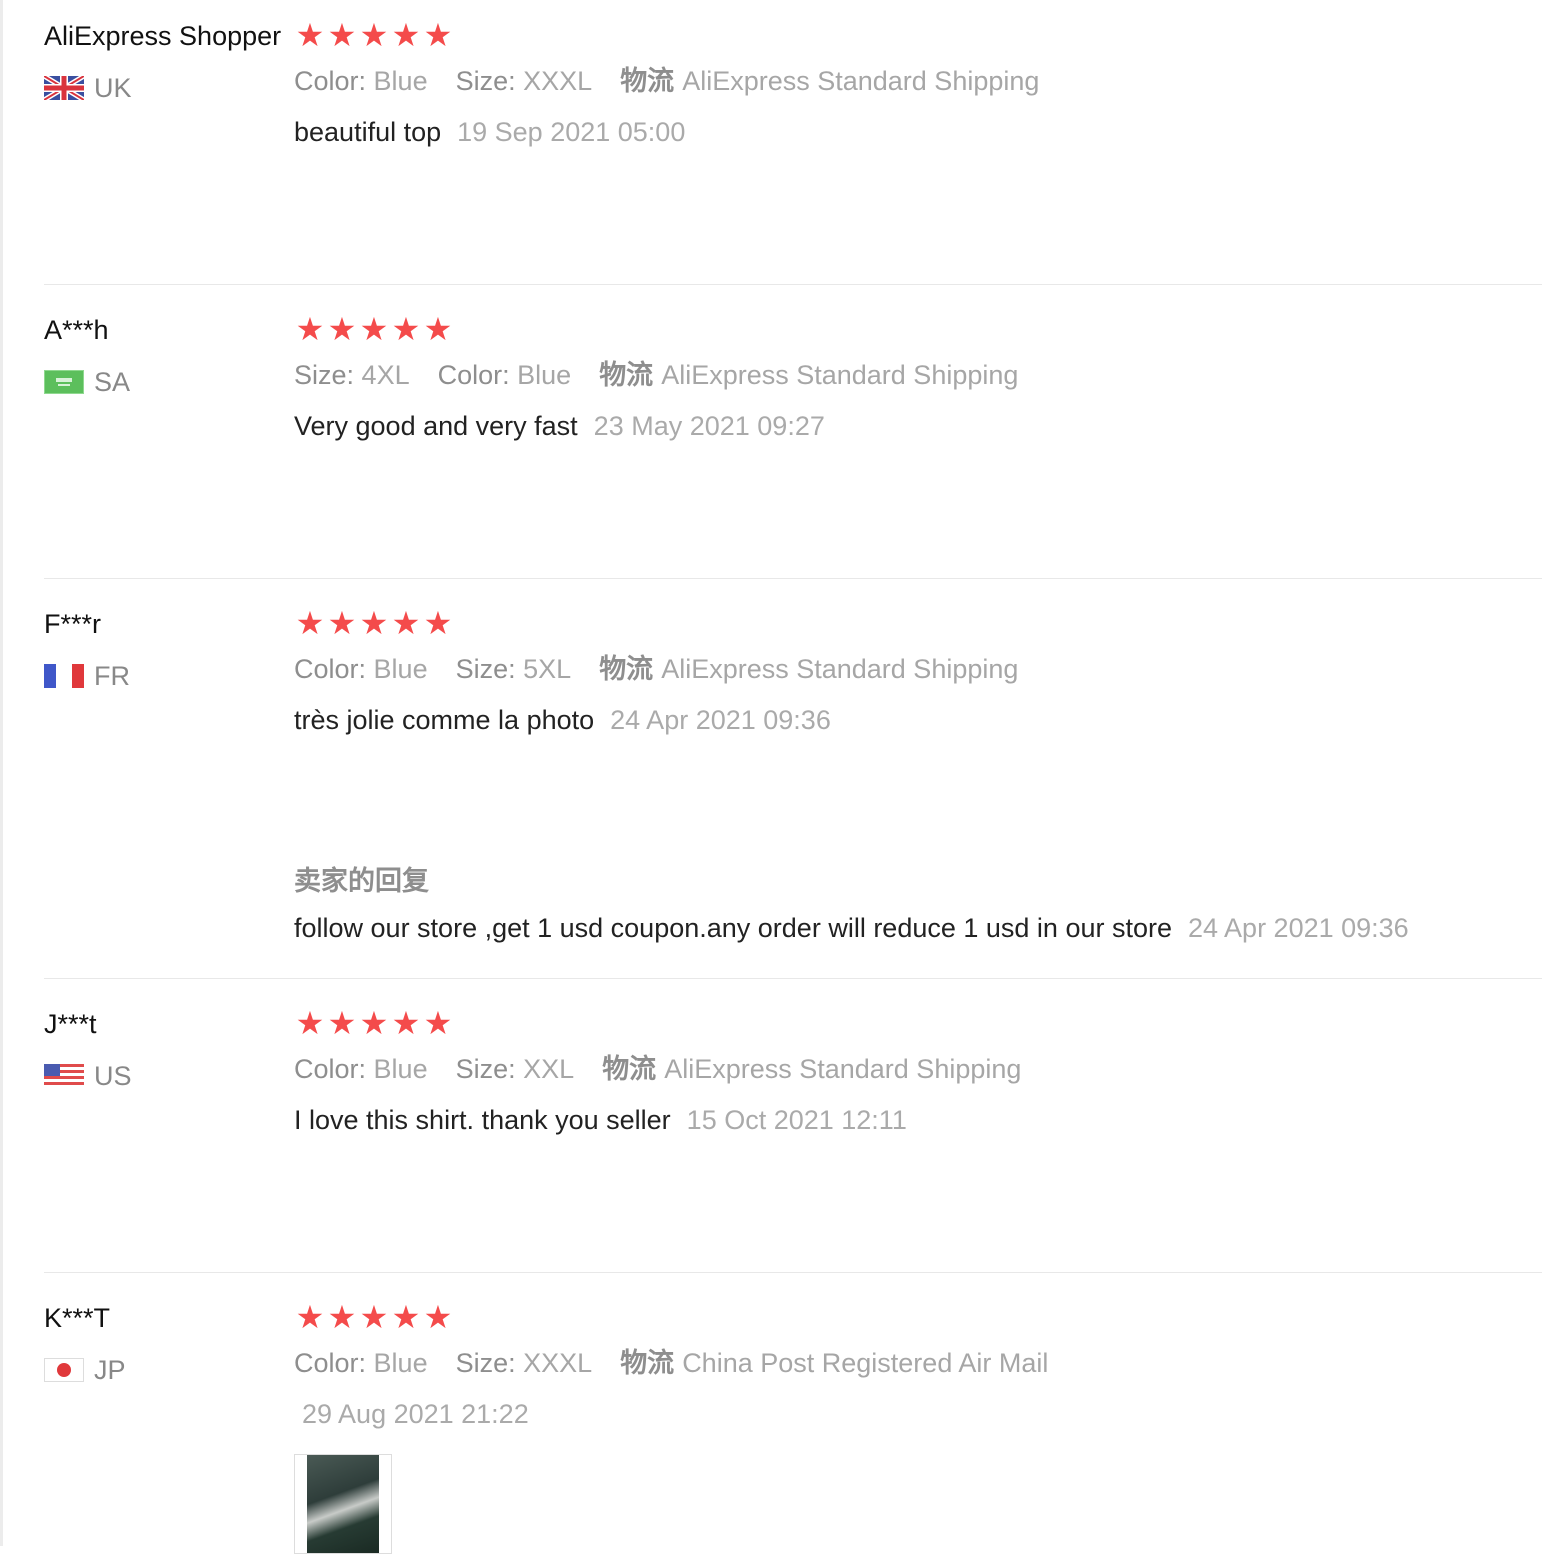 The height and width of the screenshot is (1554, 1542). Describe the element at coordinates (547, 669) in the screenshot. I see `attr-value: 5XL` at that location.